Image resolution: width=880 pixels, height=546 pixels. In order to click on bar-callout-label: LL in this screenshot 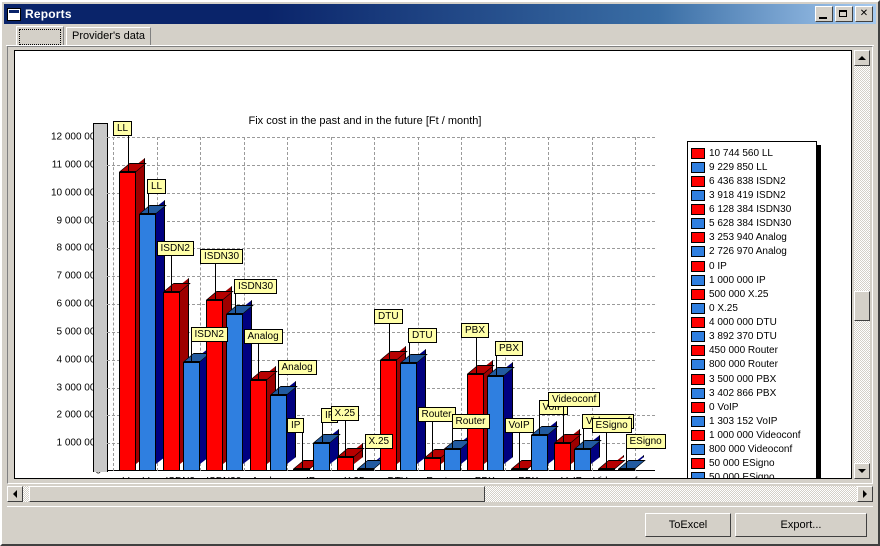, I will do `click(123, 128)`.